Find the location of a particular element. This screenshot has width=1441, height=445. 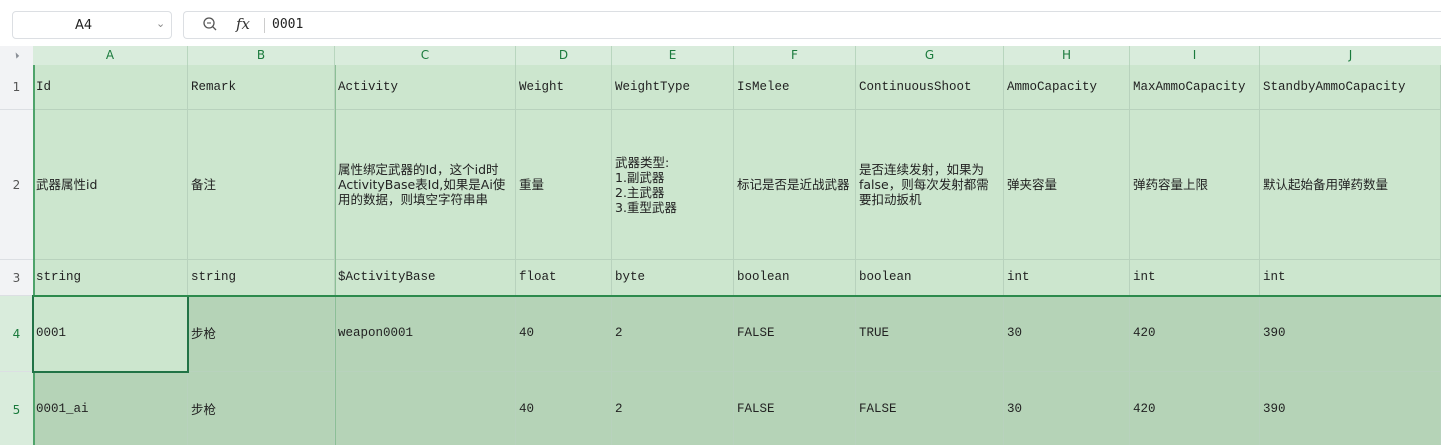

cell-f2: 标记是否是近战武器 is located at coordinates (795, 185).